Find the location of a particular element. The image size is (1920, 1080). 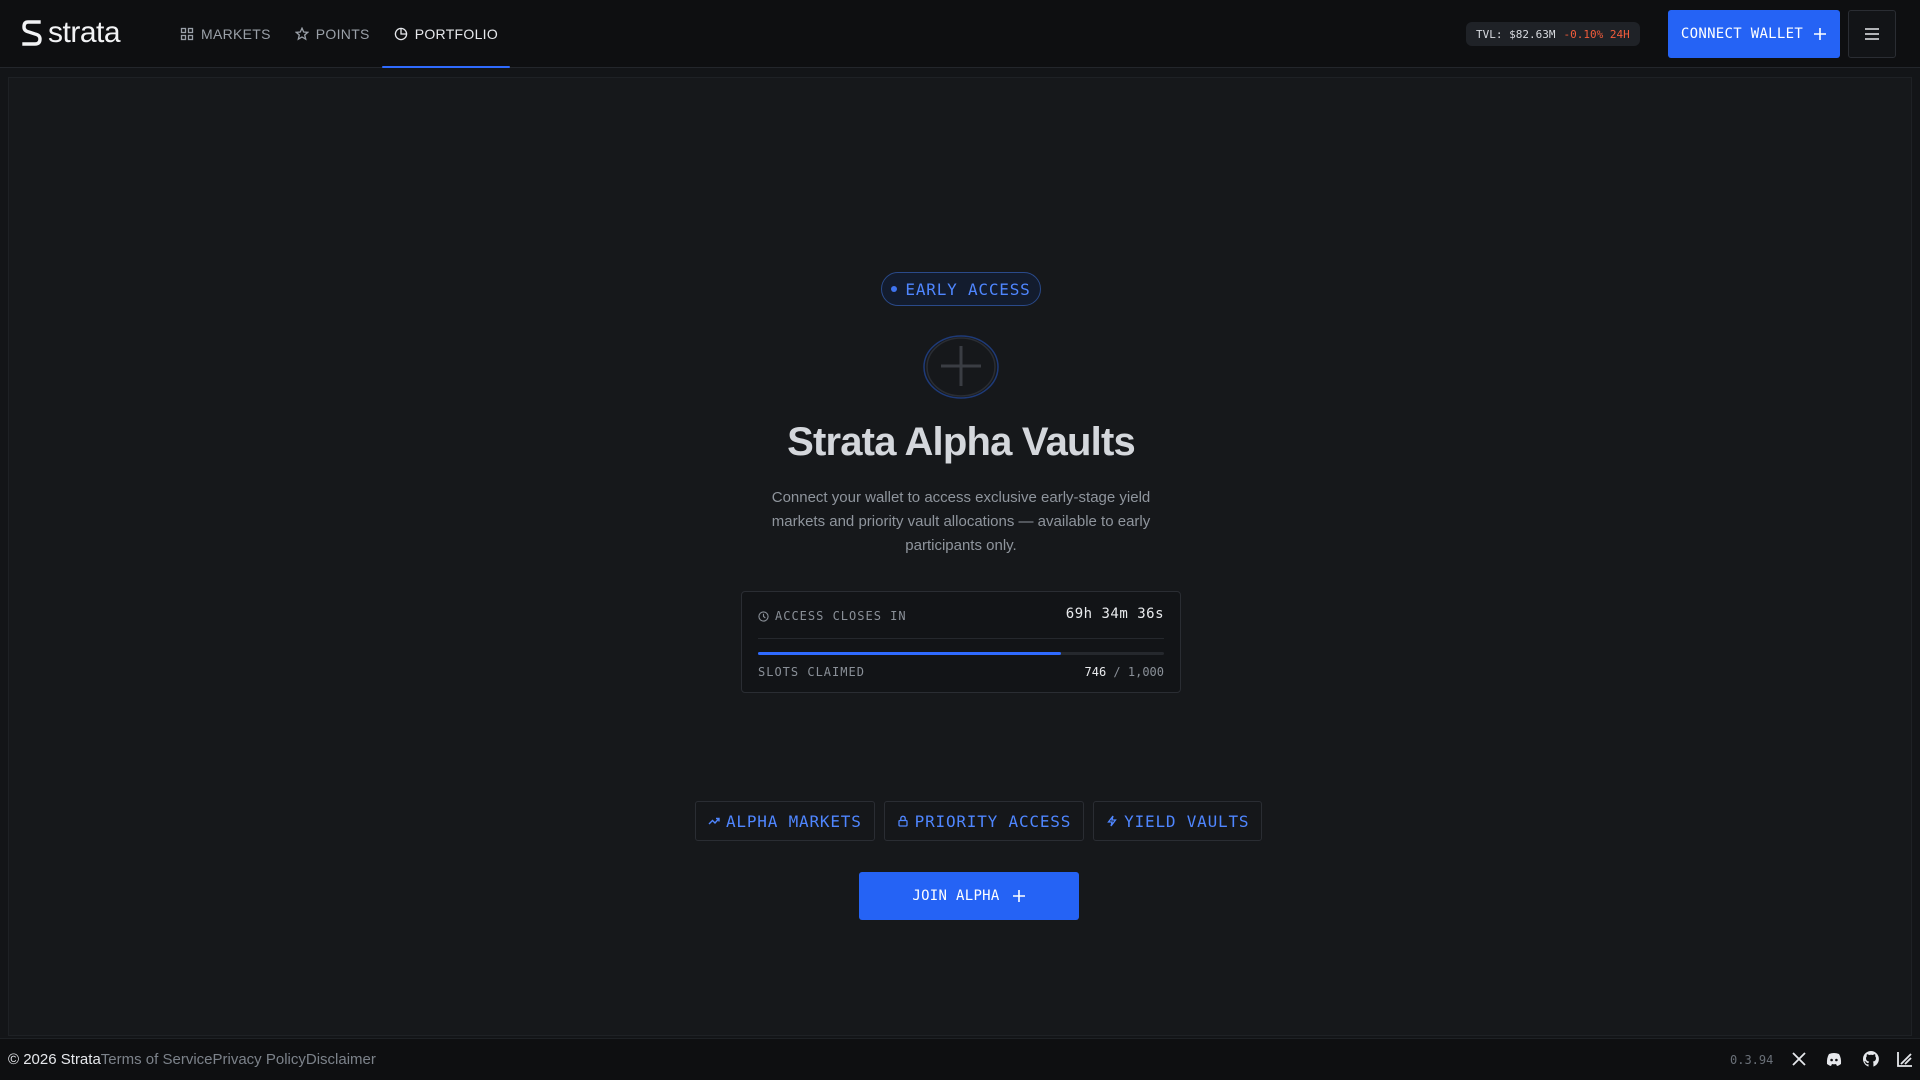

copyright: © 2026 Strata is located at coordinates (54, 1059).